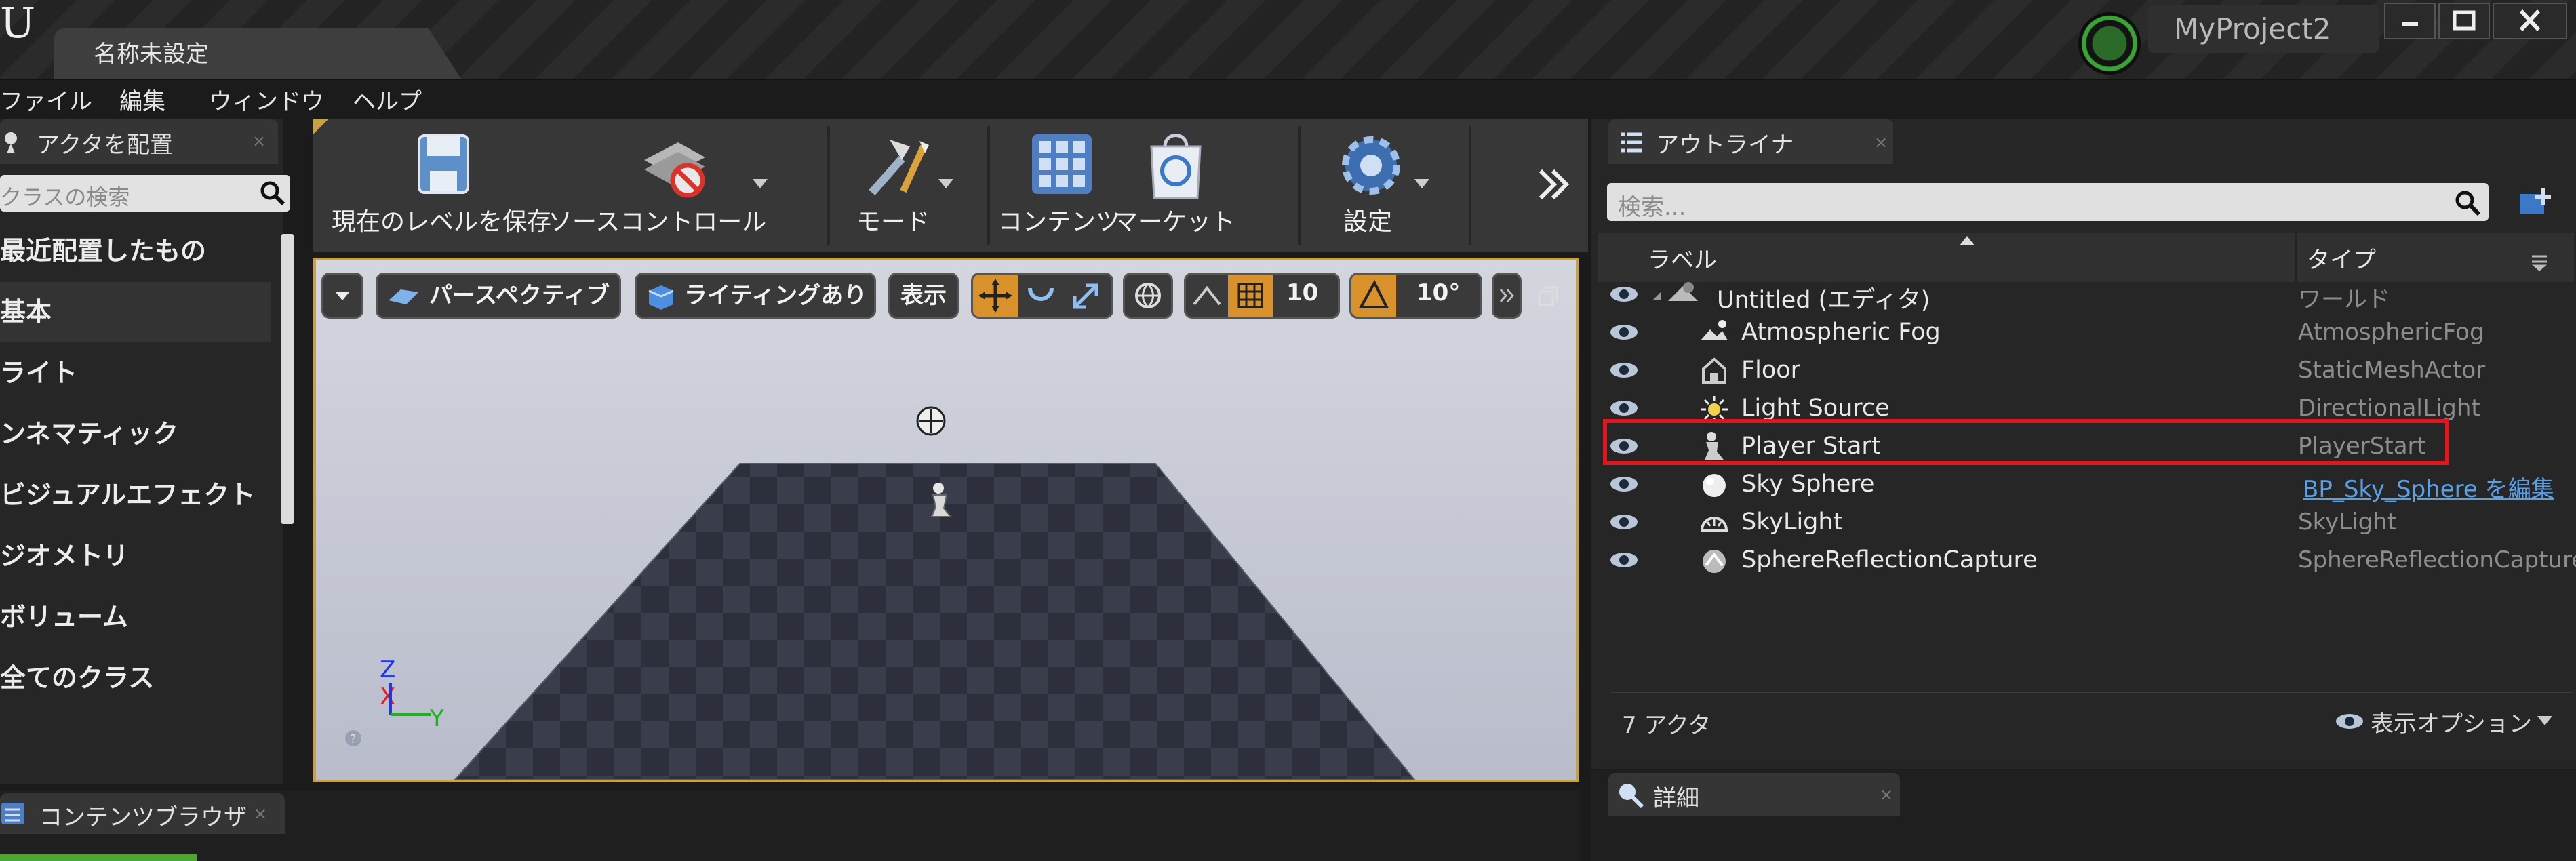 The height and width of the screenshot is (861, 2576). What do you see at coordinates (2536, 203) in the screenshot?
I see `create-folder-icon` at bounding box center [2536, 203].